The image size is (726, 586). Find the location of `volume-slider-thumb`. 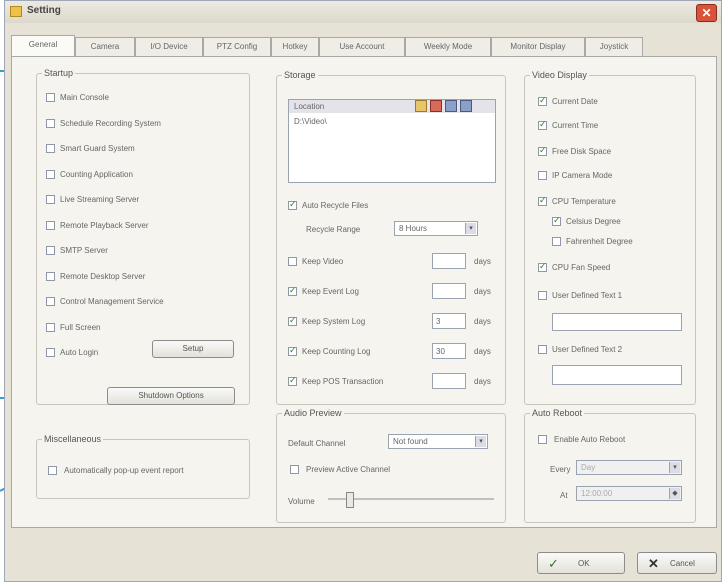

volume-slider-thumb is located at coordinates (350, 500).